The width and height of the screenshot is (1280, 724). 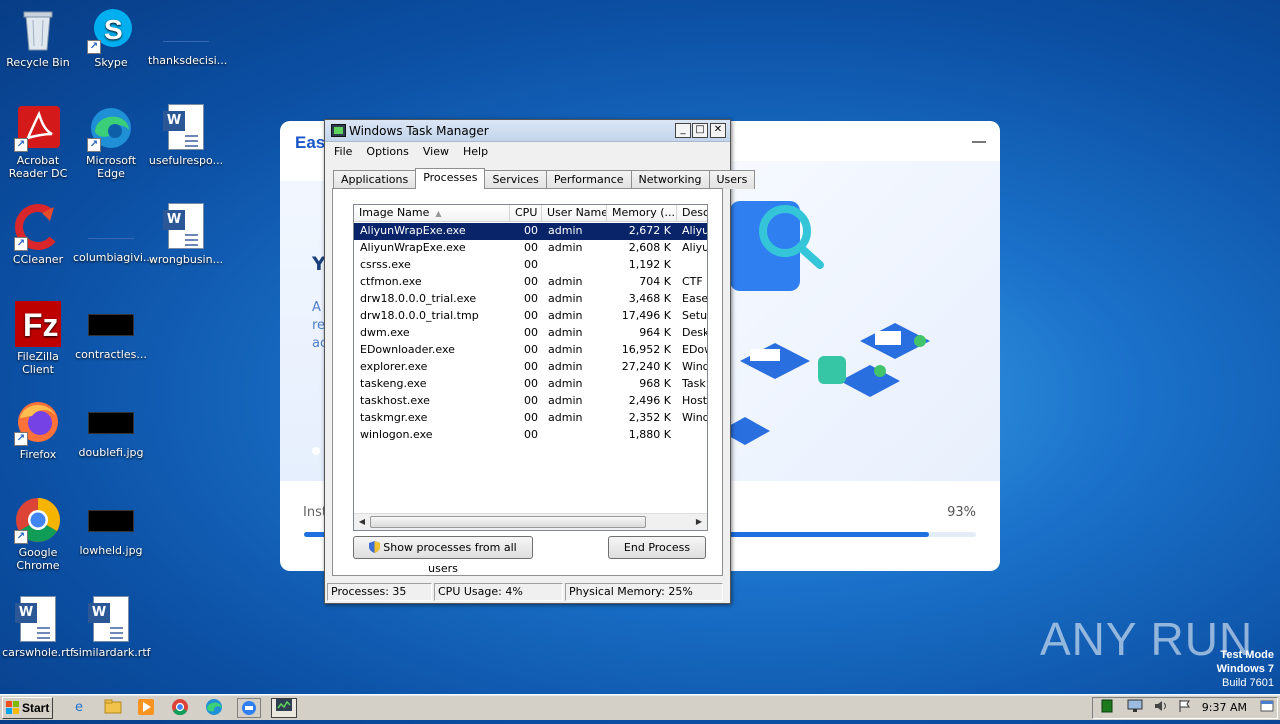 What do you see at coordinates (530, 435) in the screenshot?
I see `table-row: winlogon.exe 00 1,880 K` at bounding box center [530, 435].